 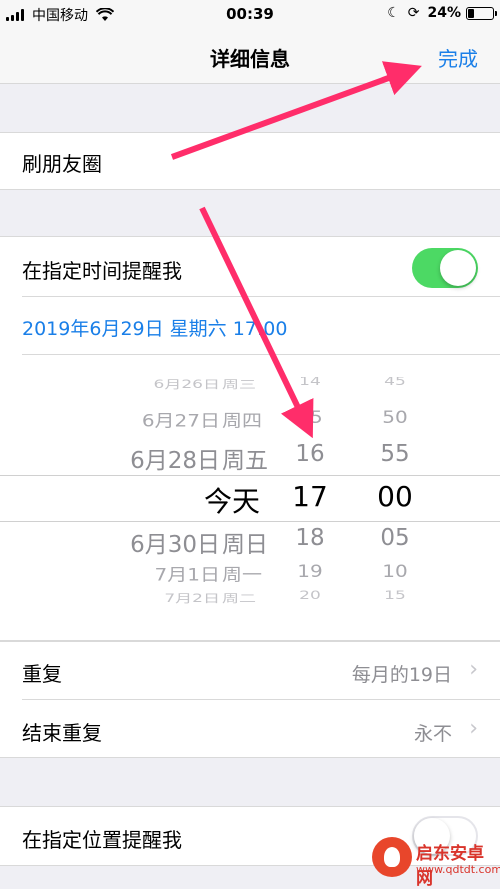 I want to click on picker-date: 7月1日, so click(x=187, y=574).